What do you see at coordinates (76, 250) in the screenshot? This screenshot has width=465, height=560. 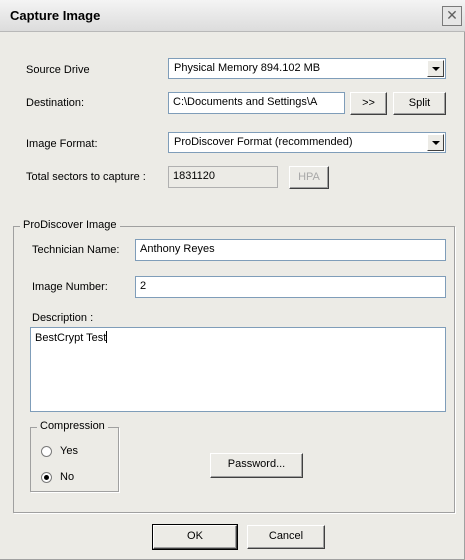 I see `technician-name-label: Technician Name:` at bounding box center [76, 250].